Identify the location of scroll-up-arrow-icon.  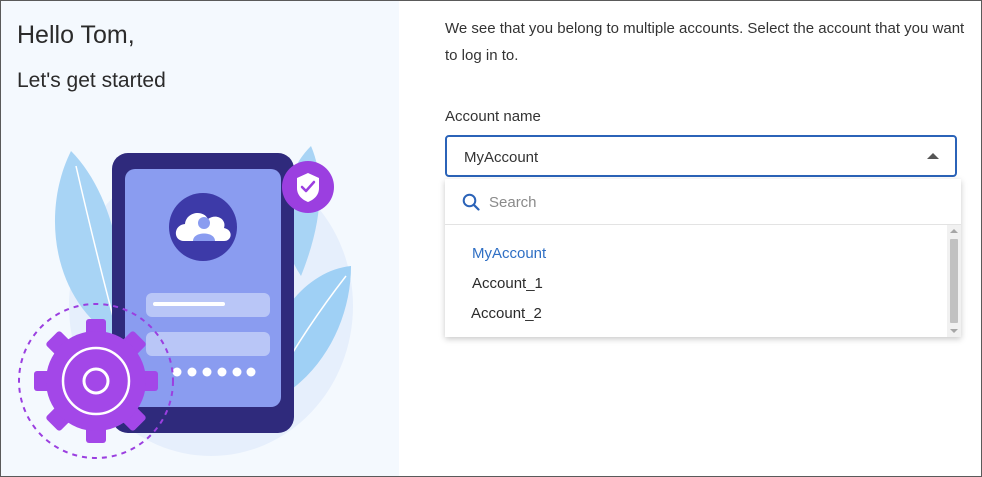
(954, 231).